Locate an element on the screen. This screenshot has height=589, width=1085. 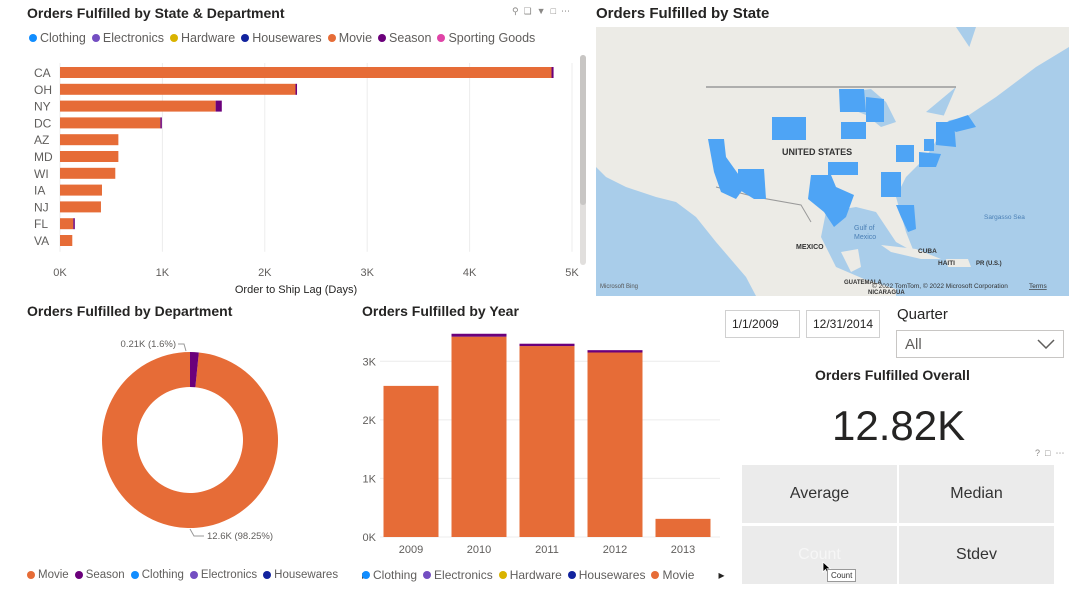
year-chart: 0K 1K 2K 3K 2009 2010 2011 2012 2013 is located at coordinates (540, 442).